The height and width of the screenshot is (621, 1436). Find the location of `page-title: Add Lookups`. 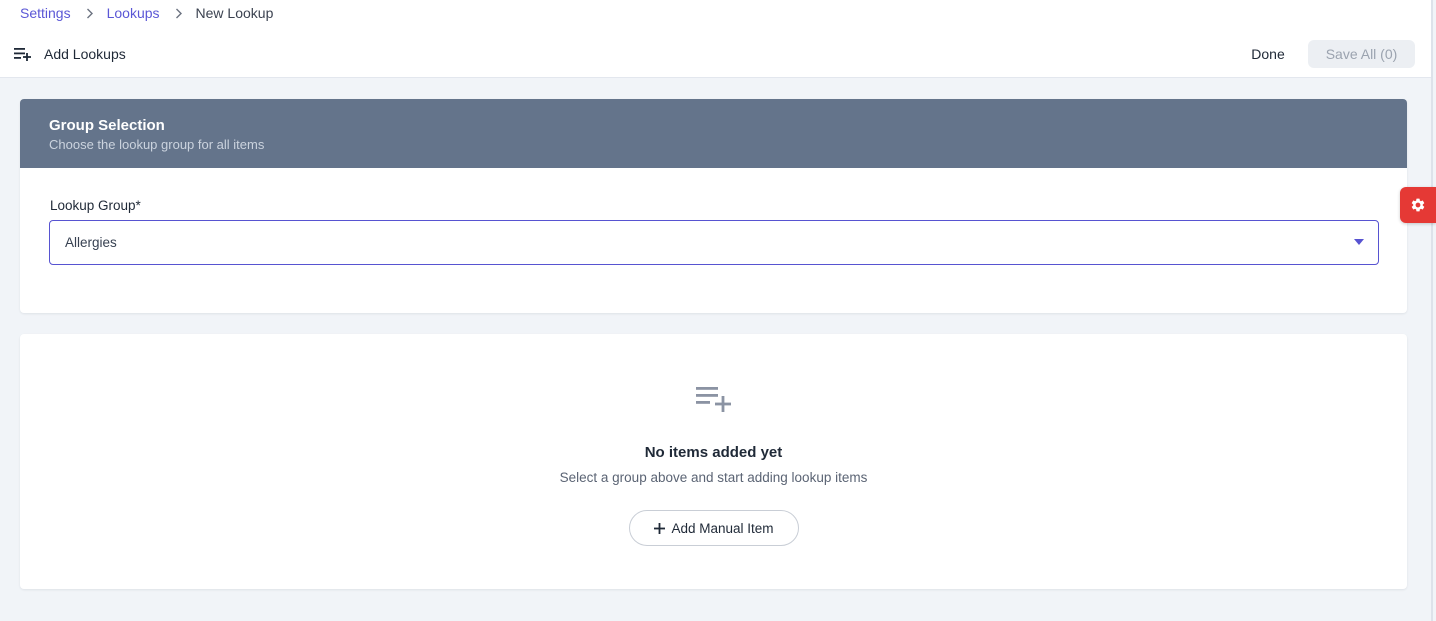

page-title: Add Lookups is located at coordinates (85, 54).